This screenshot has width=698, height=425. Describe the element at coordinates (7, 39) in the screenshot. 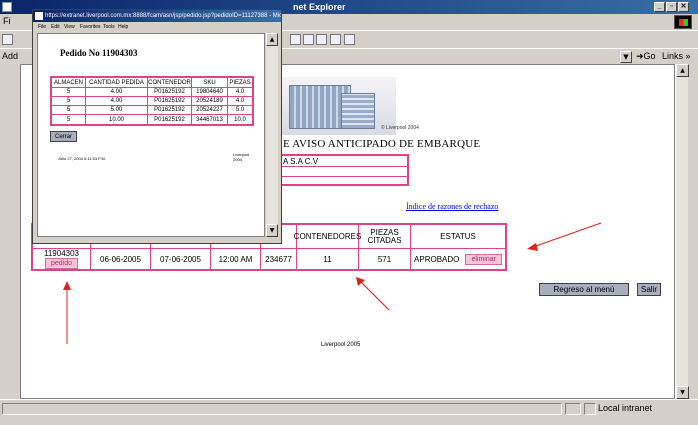

I see `back-icon` at that location.